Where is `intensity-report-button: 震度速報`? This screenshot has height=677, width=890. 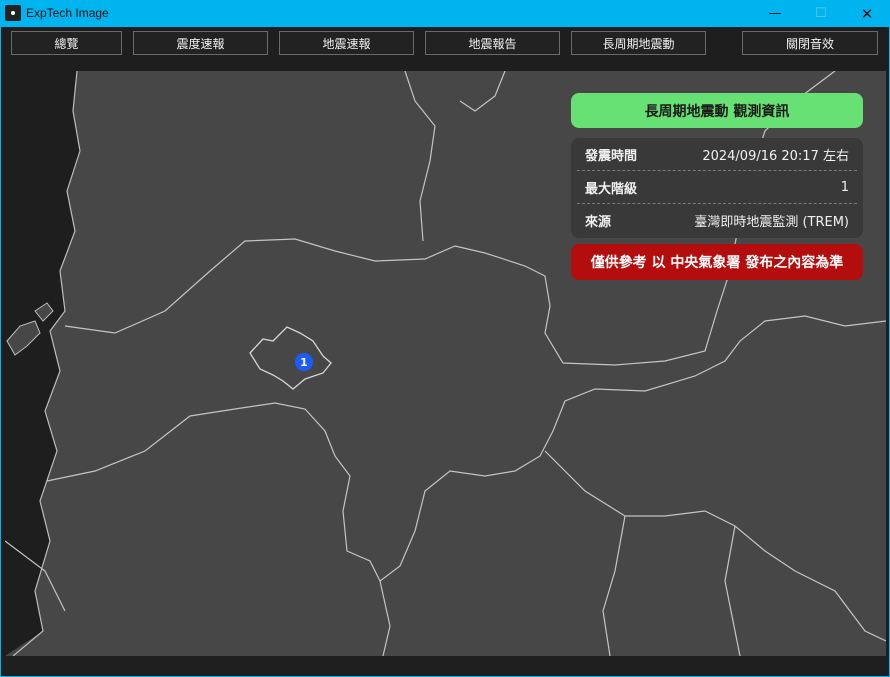 intensity-report-button: 震度速報 is located at coordinates (200, 43).